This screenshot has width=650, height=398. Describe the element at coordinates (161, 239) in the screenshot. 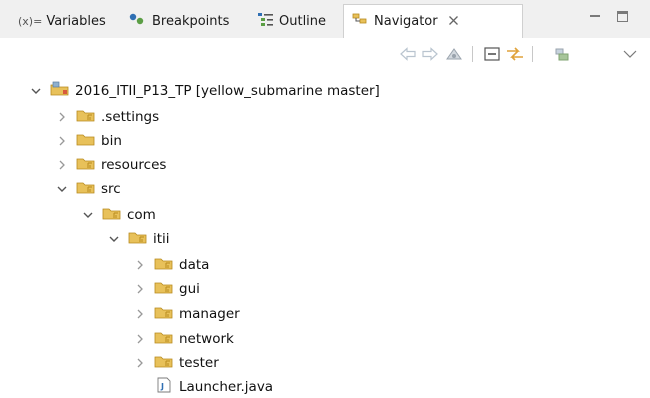

I see `tree-item-label: itii` at that location.